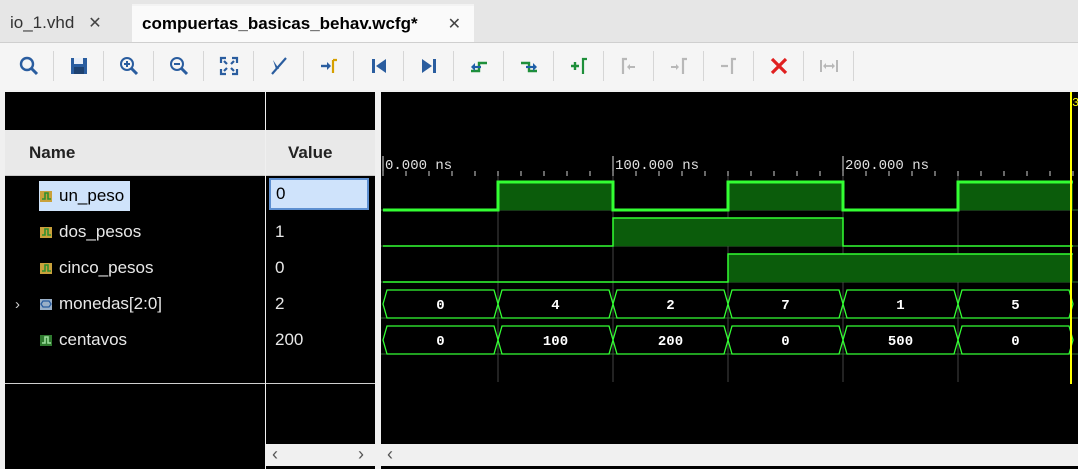  I want to click on horizontal-scrollbar: ‹ ›, so click(320, 455).